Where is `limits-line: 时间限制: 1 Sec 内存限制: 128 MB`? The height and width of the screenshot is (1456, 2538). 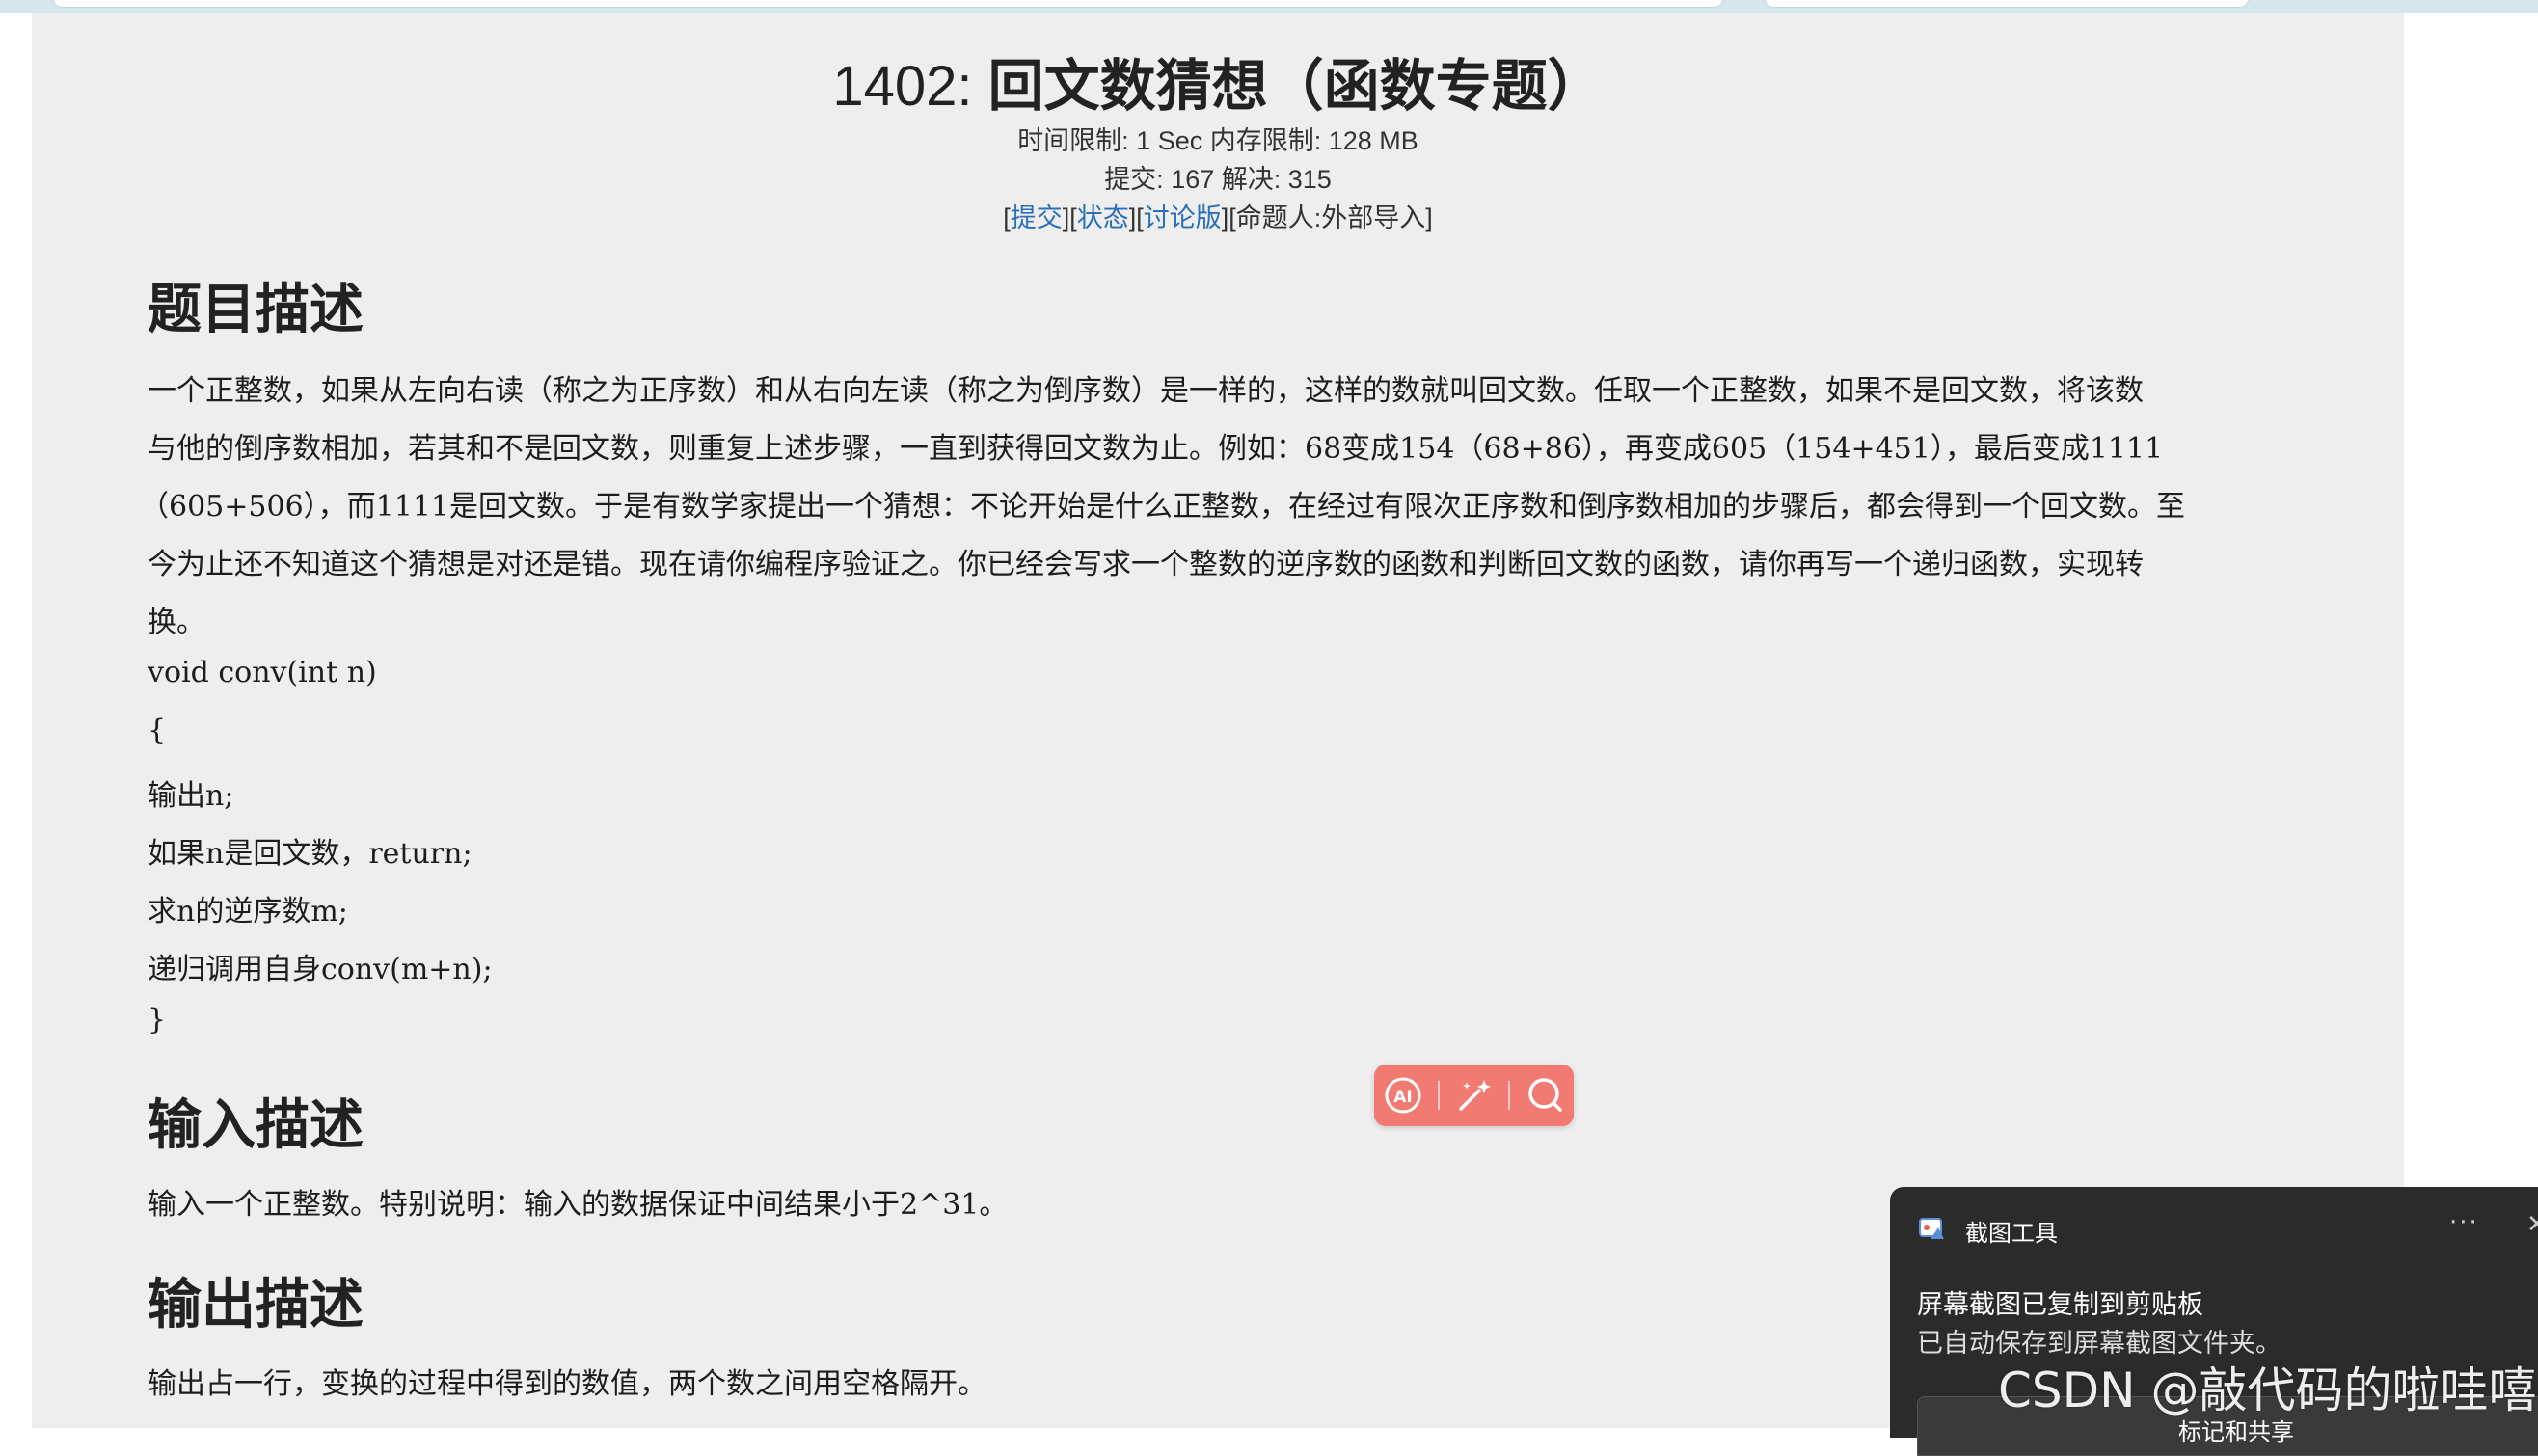
limits-line: 时间限制: 1 Sec 内存限制: 128 MB is located at coordinates (1217, 140).